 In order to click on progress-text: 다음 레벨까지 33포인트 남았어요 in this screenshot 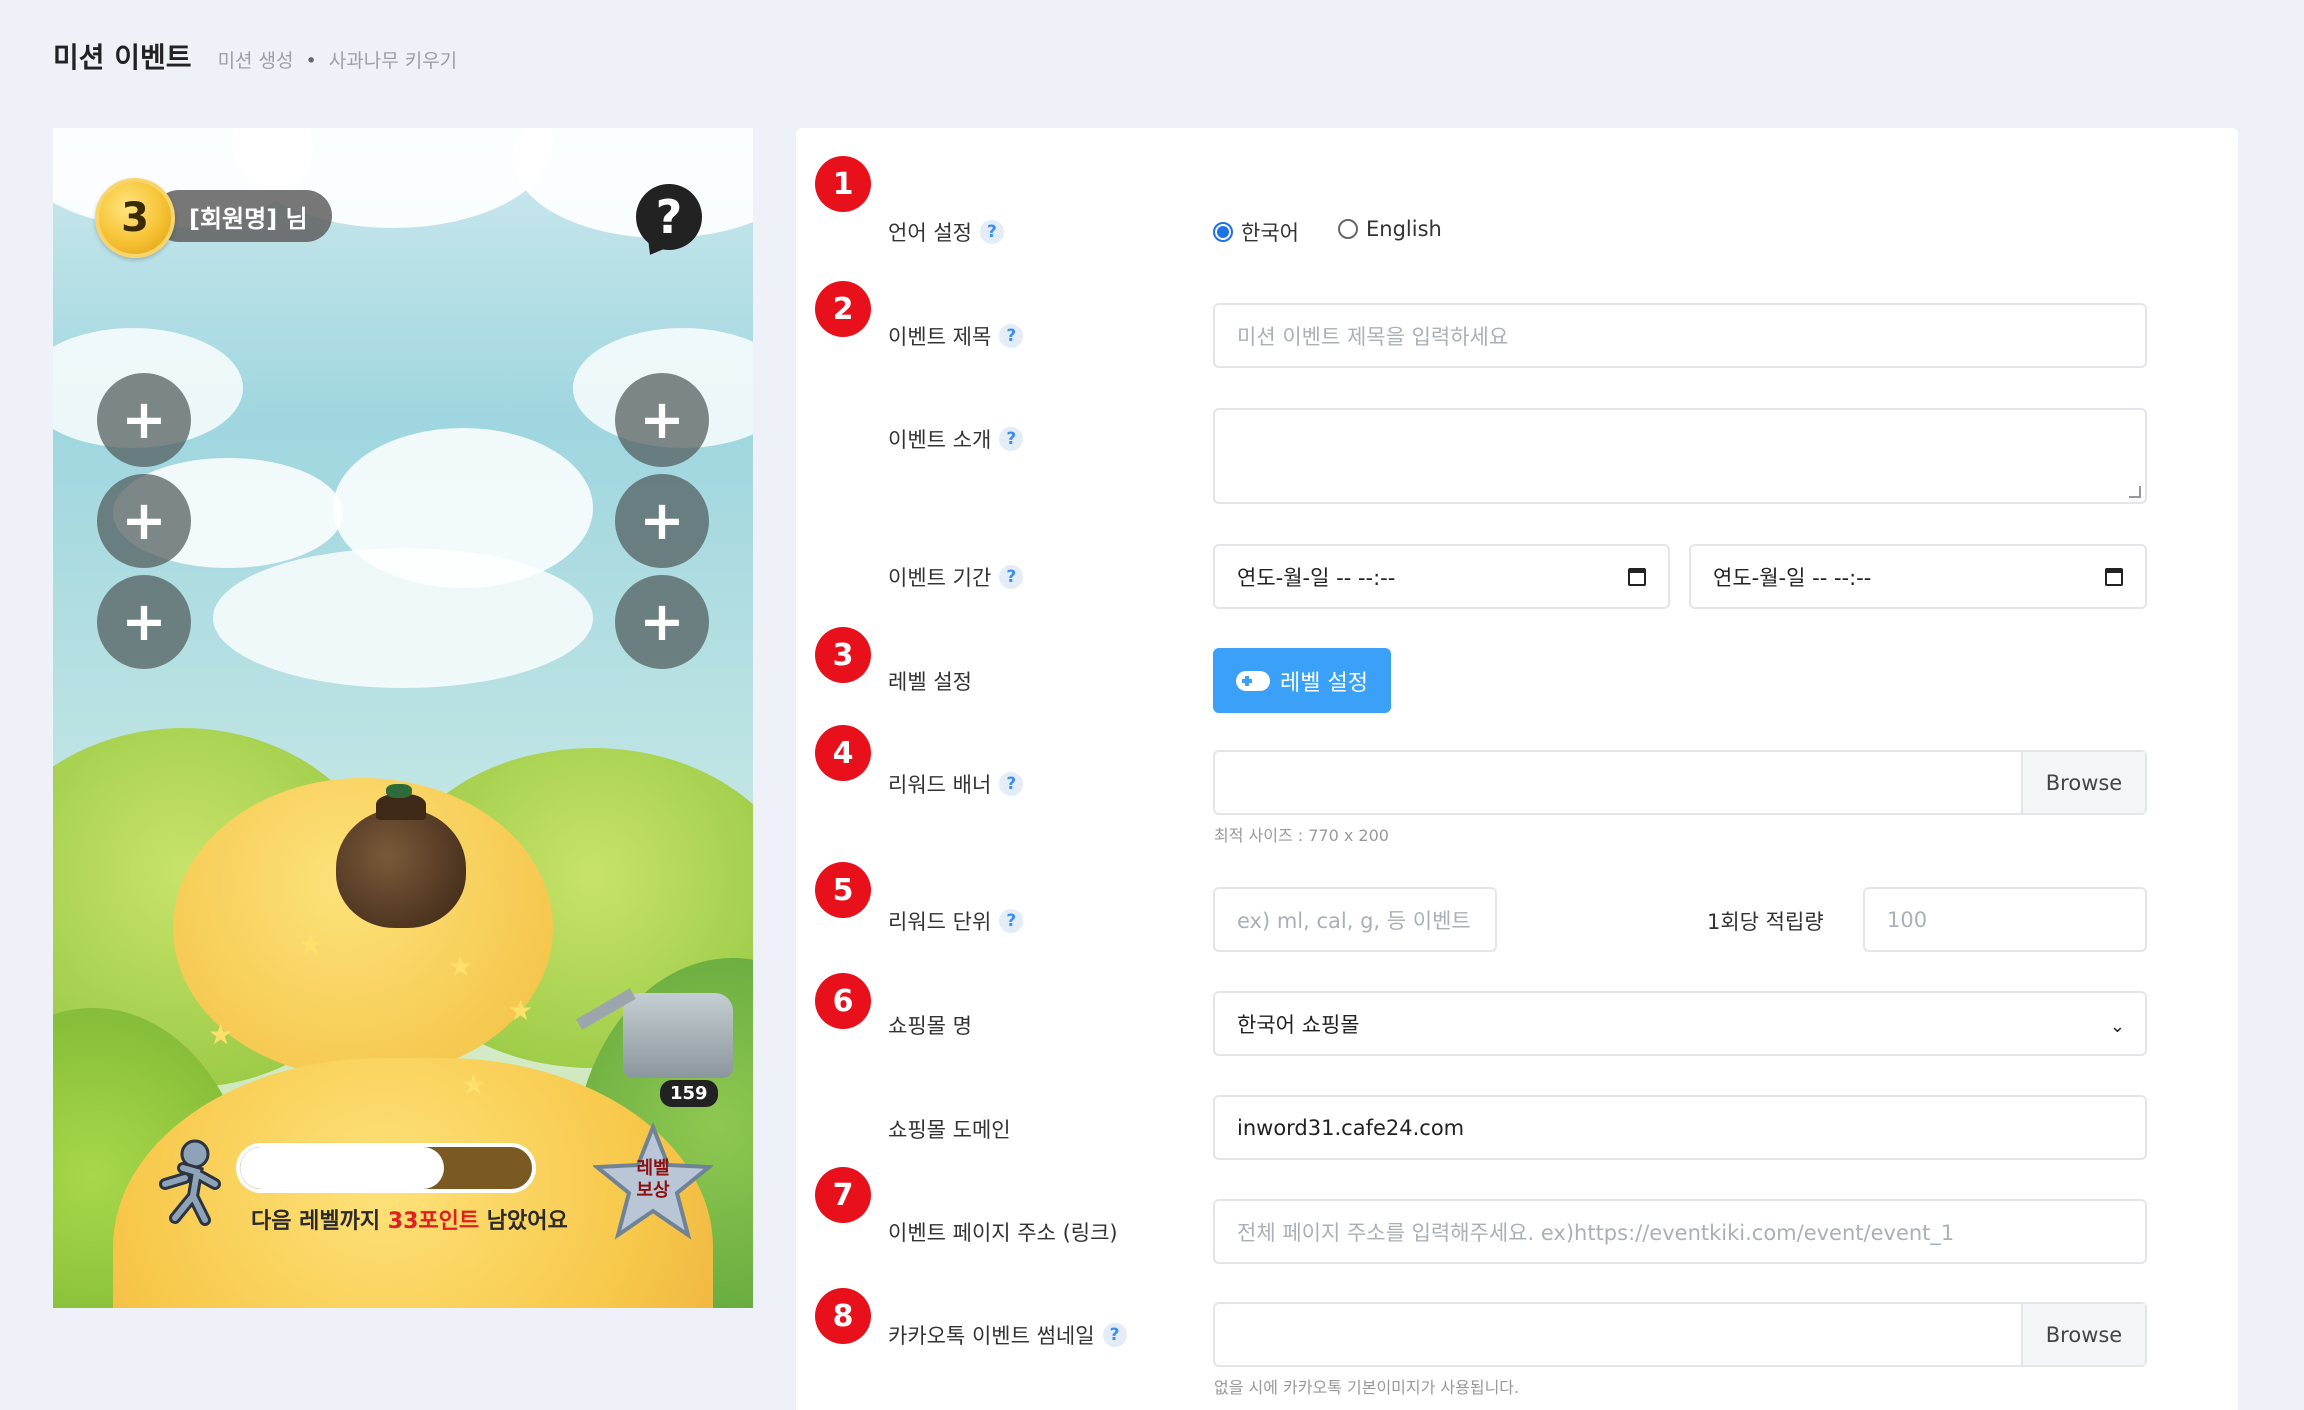, I will do `click(409, 1219)`.